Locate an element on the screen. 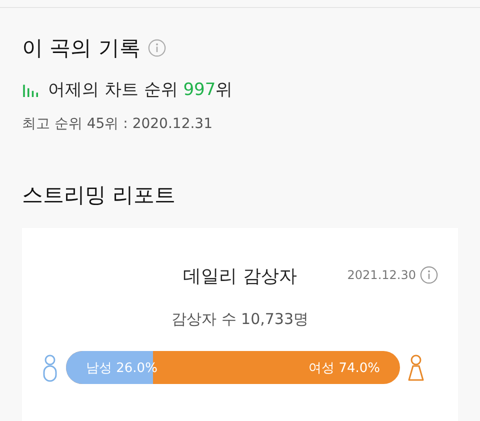 The image size is (480, 421). card-title: 데일리 감상자 is located at coordinates (240, 276).